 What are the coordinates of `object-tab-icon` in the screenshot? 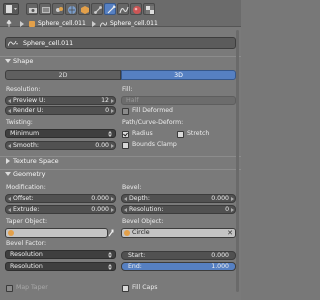 It's located at (84, 9).